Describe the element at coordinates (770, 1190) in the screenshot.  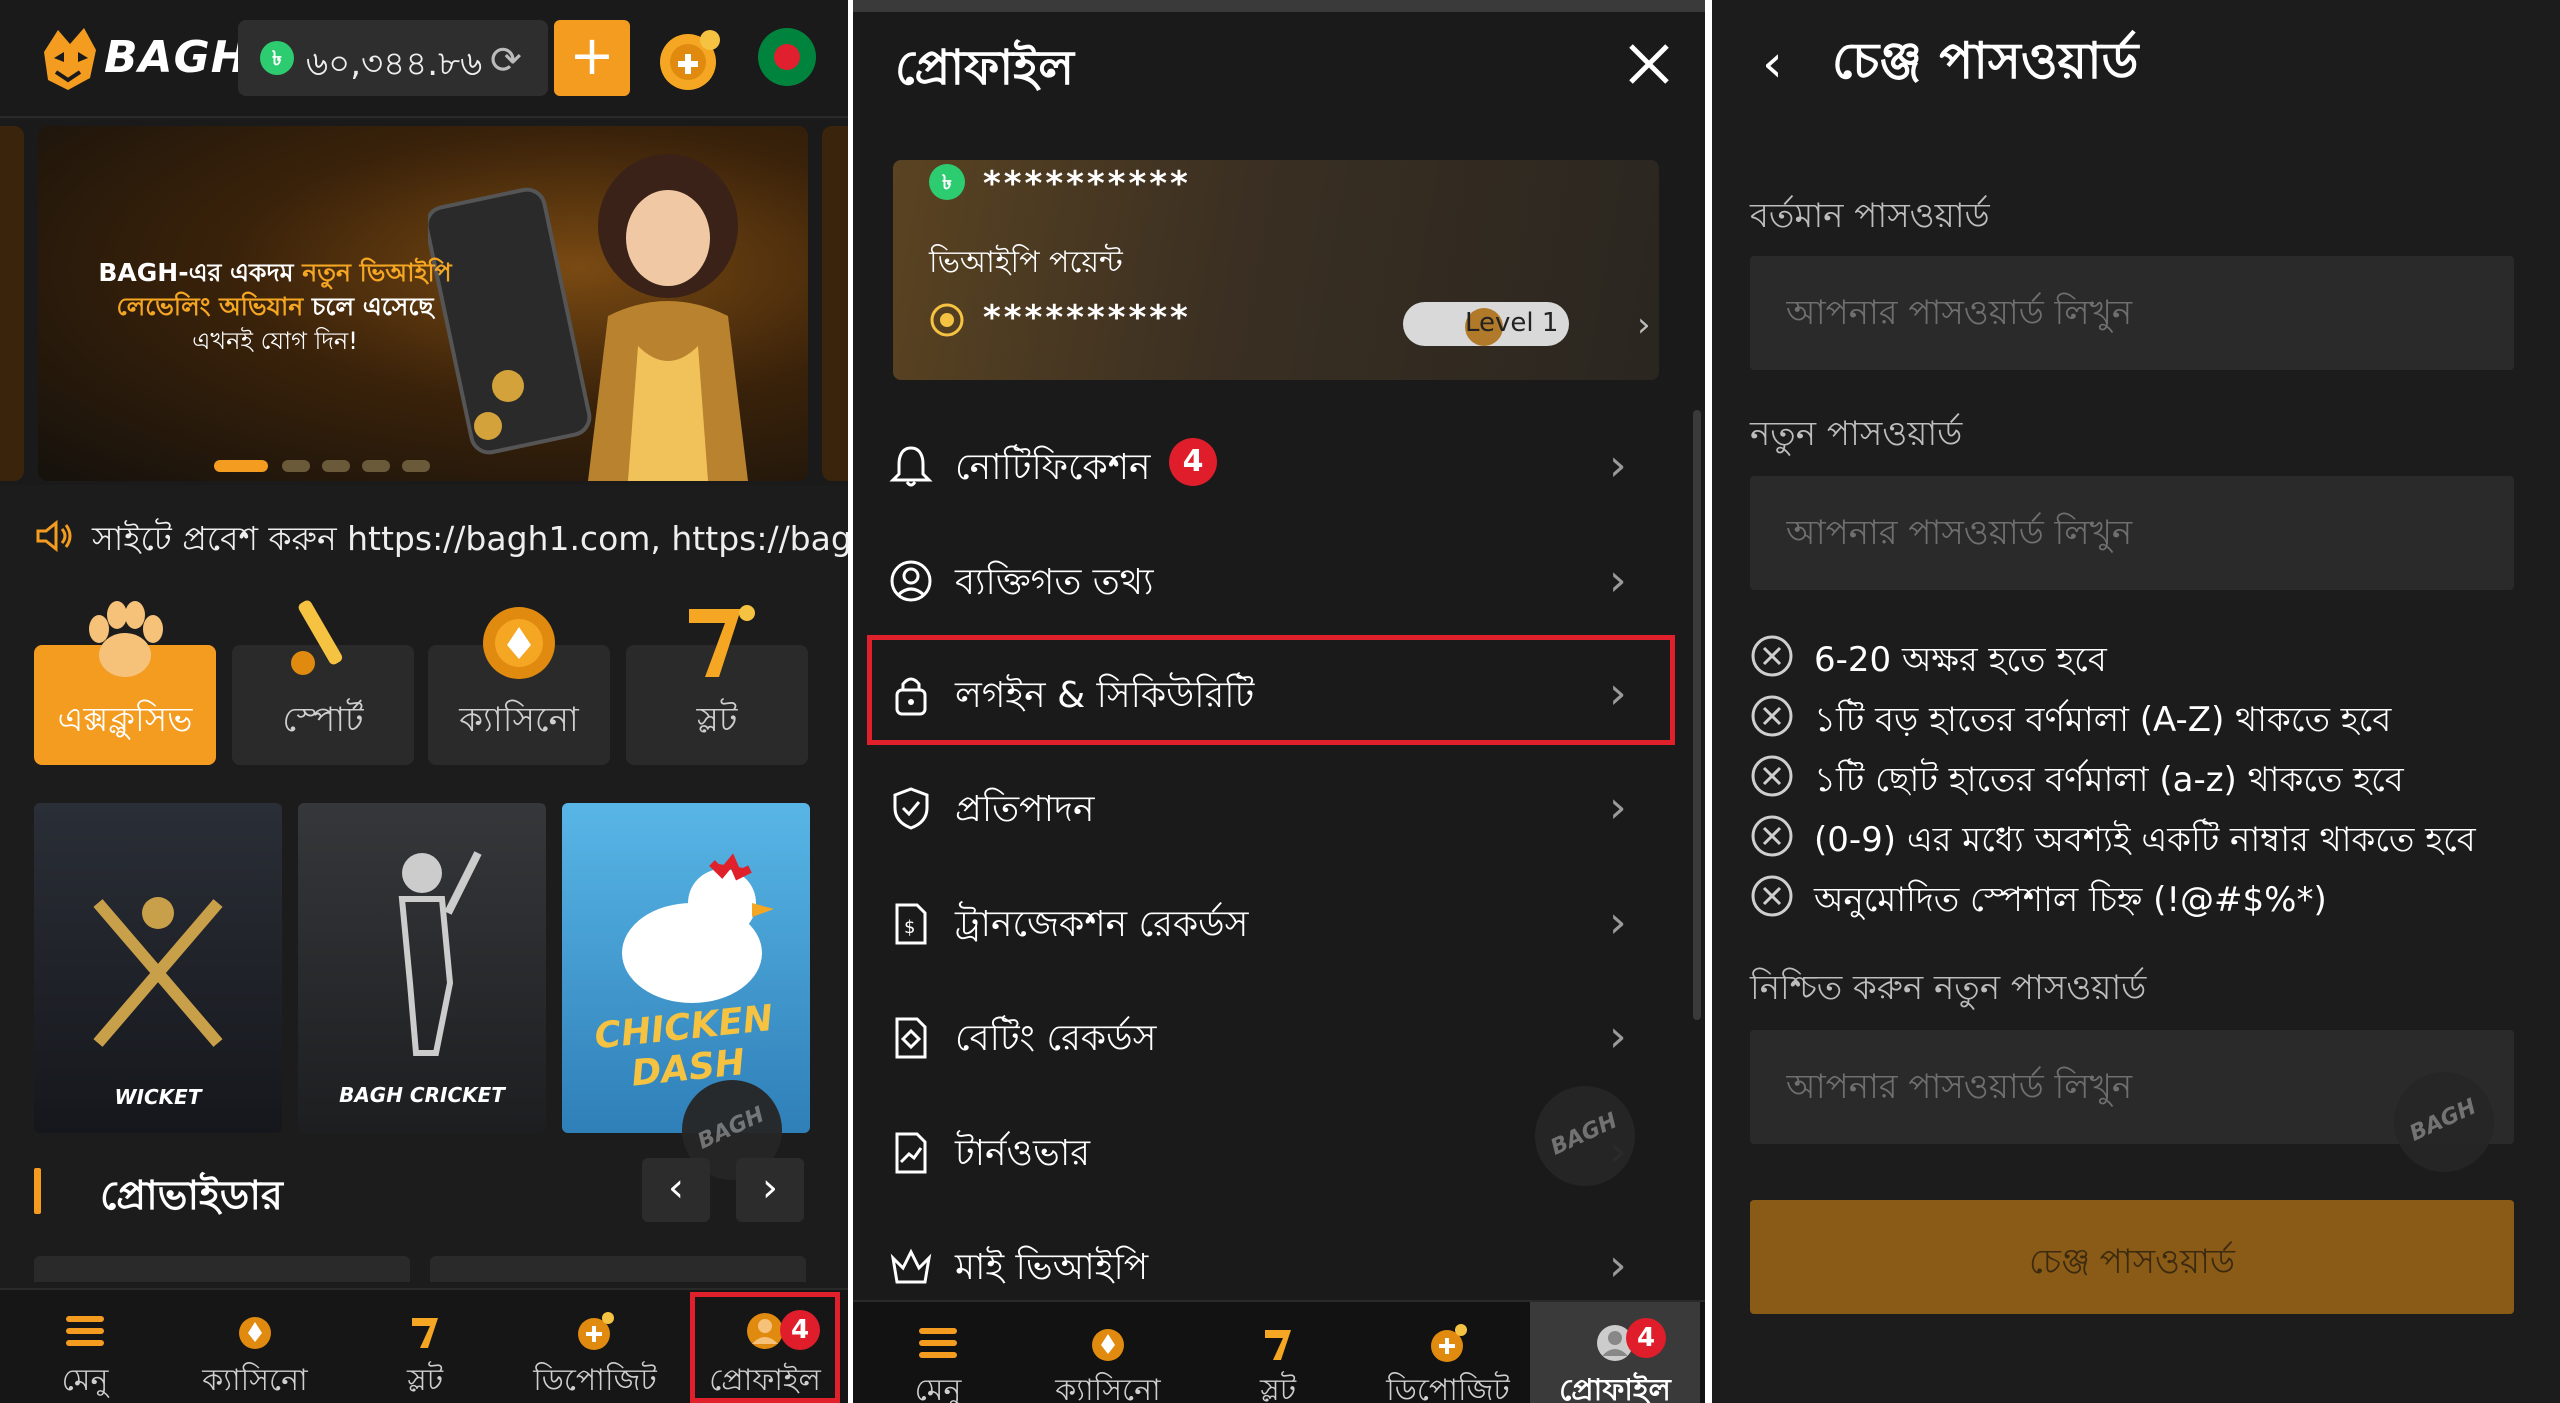
I see `providers-next-button: ›` at that location.